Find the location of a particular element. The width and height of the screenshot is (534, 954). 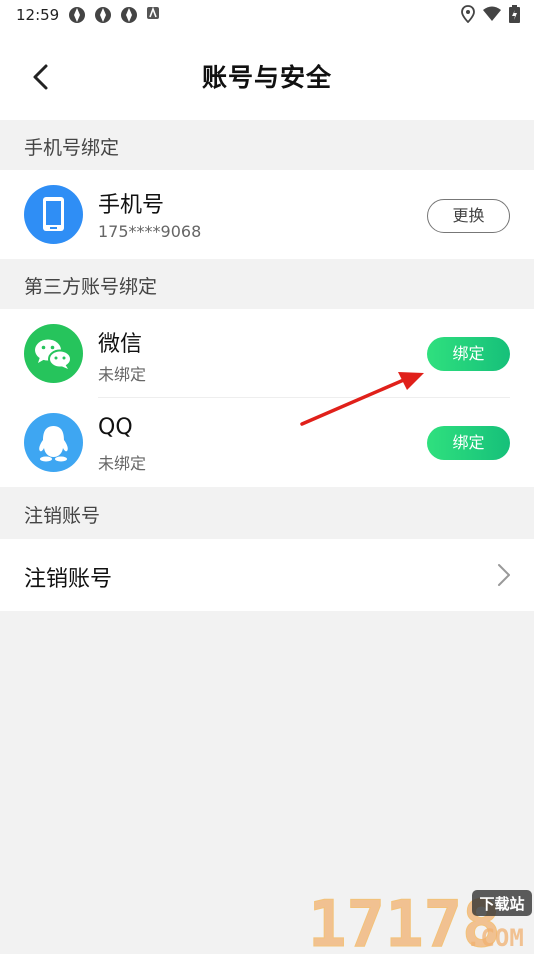

phone-number: 175****9068 is located at coordinates (150, 231).